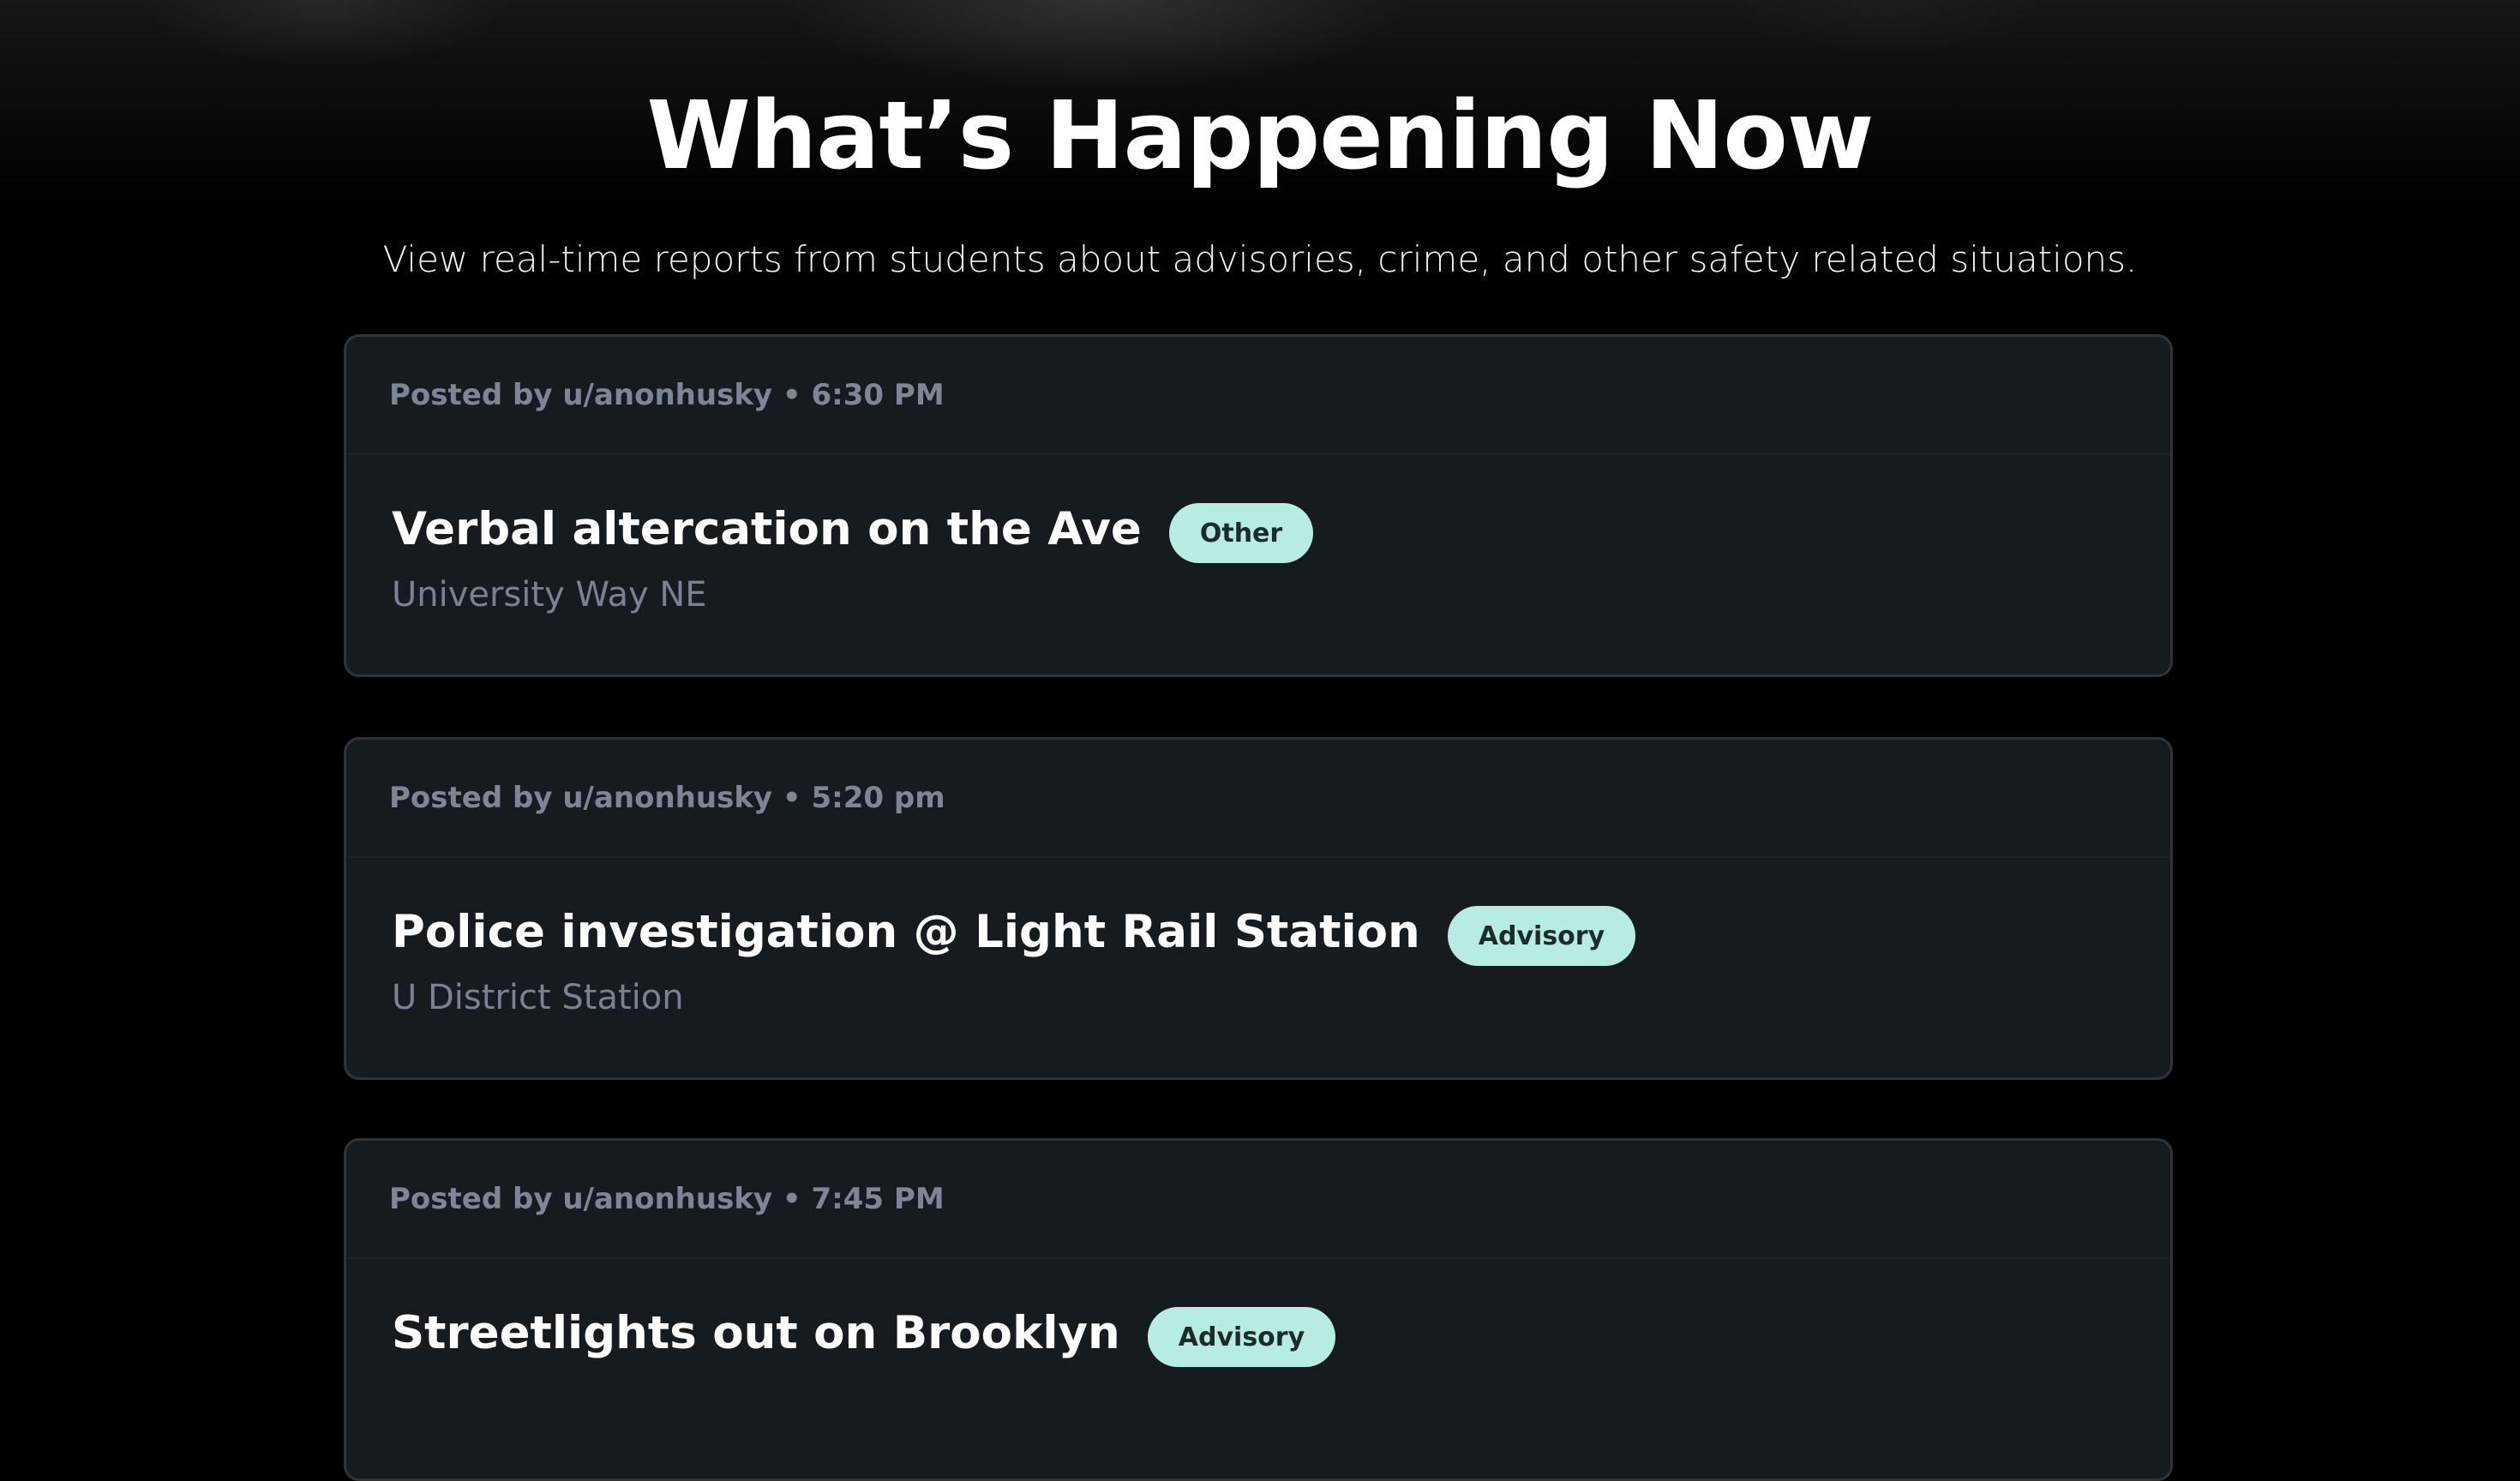 Image resolution: width=2520 pixels, height=1481 pixels. I want to click on report-location: U District Station, so click(538, 997).